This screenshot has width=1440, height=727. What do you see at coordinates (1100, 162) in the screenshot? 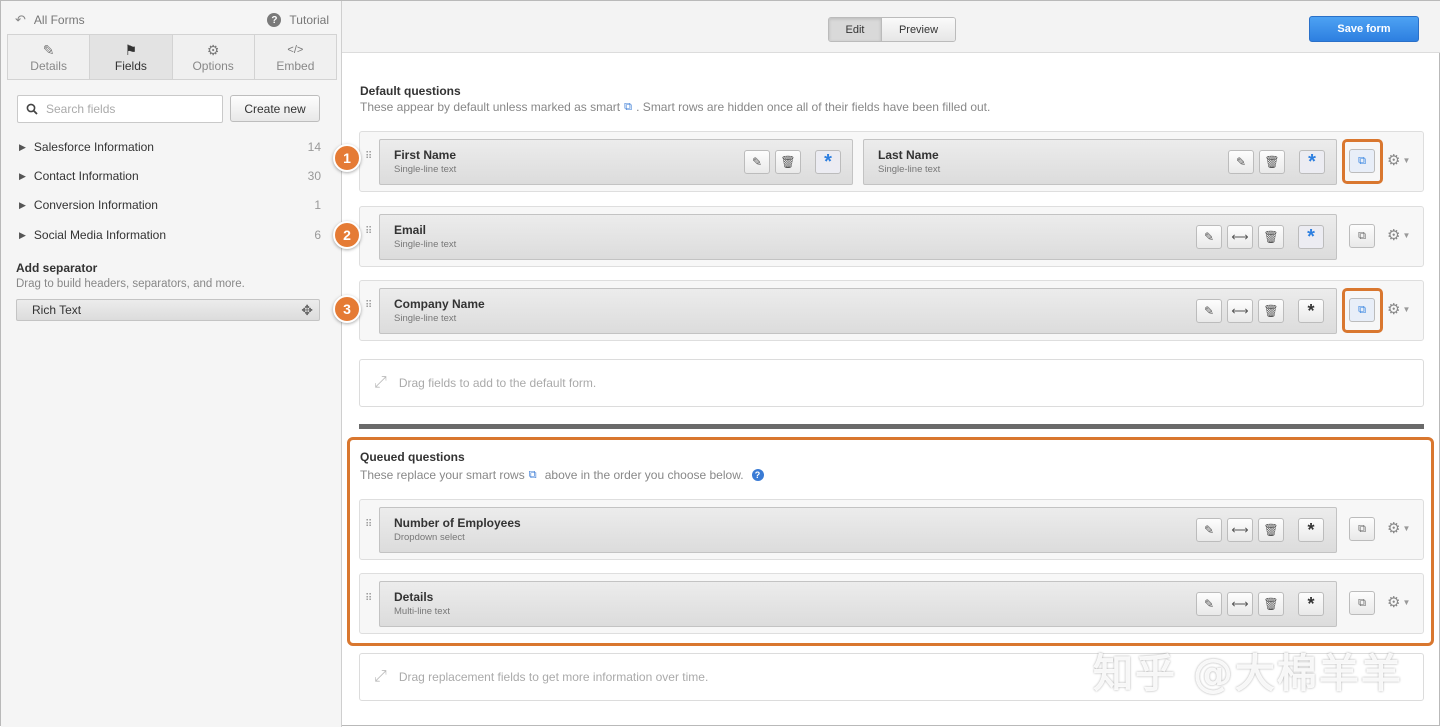
I see `field-last-name: Last Name Single-line text ✎ 🗑 *` at bounding box center [1100, 162].